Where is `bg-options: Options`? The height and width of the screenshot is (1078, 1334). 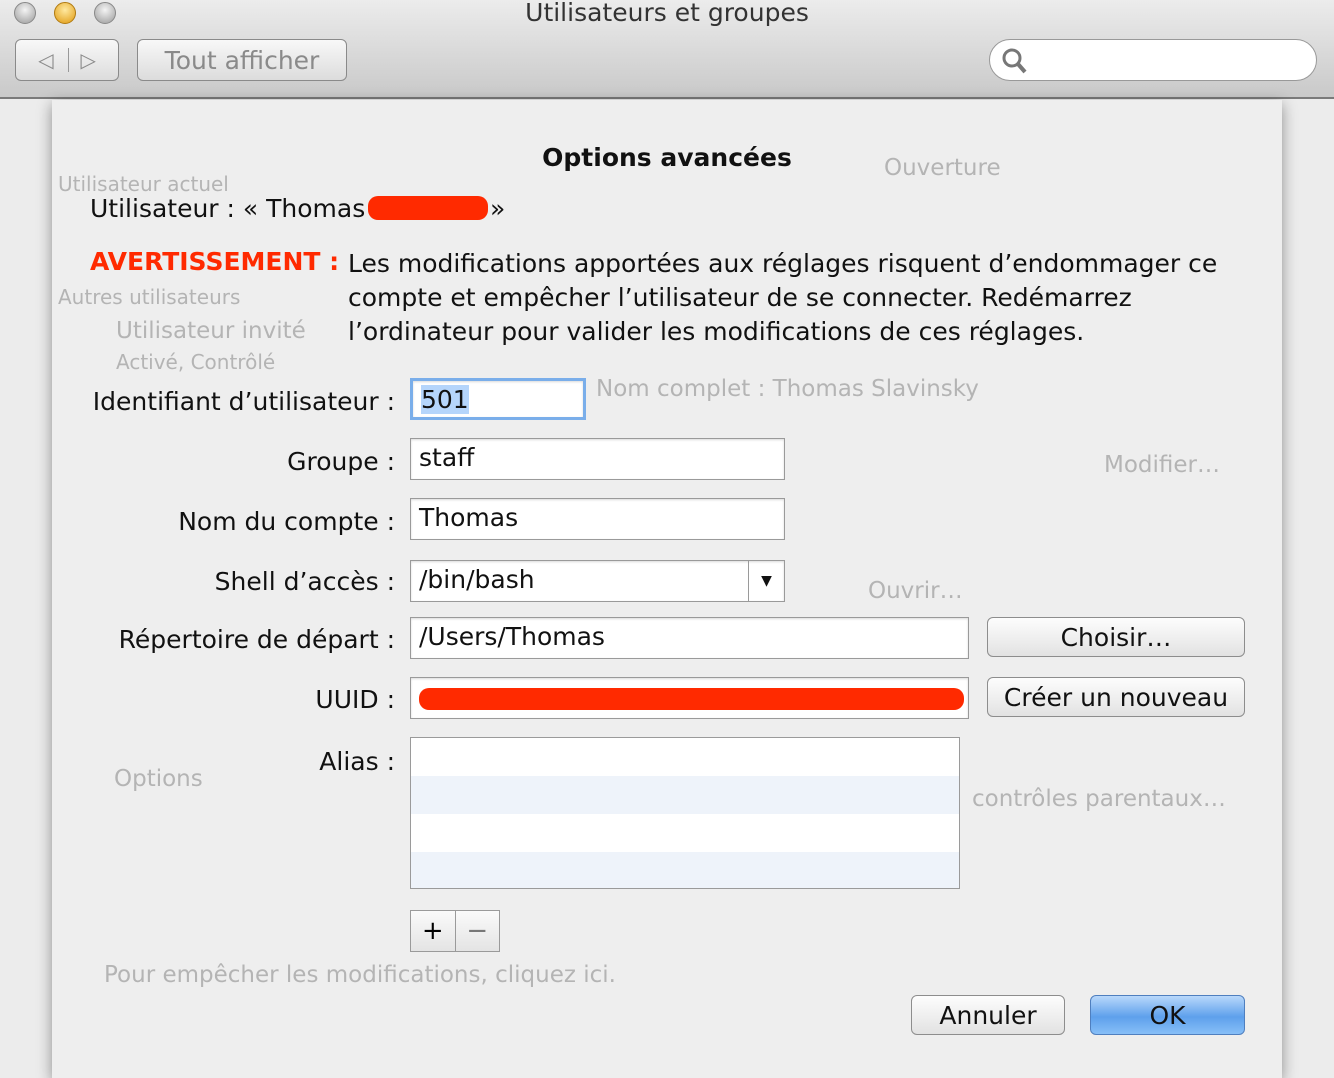
bg-options: Options is located at coordinates (158, 779).